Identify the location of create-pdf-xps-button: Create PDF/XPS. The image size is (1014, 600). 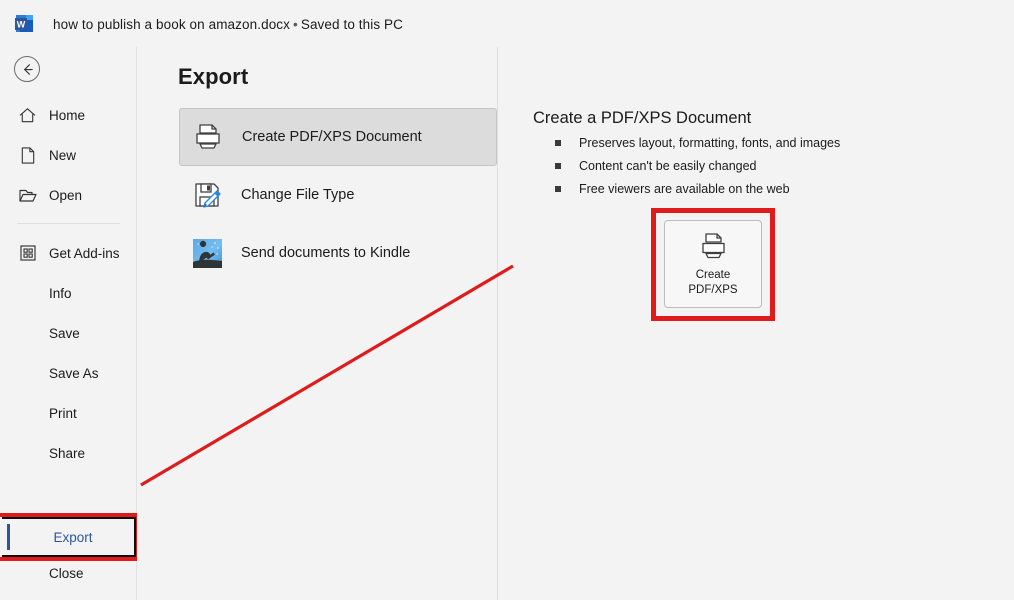
(713, 264).